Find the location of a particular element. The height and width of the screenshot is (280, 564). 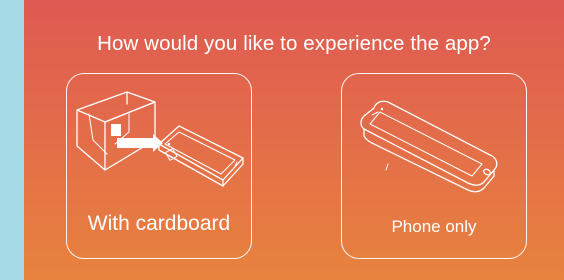

option-label-phone: Phone only is located at coordinates (434, 226).